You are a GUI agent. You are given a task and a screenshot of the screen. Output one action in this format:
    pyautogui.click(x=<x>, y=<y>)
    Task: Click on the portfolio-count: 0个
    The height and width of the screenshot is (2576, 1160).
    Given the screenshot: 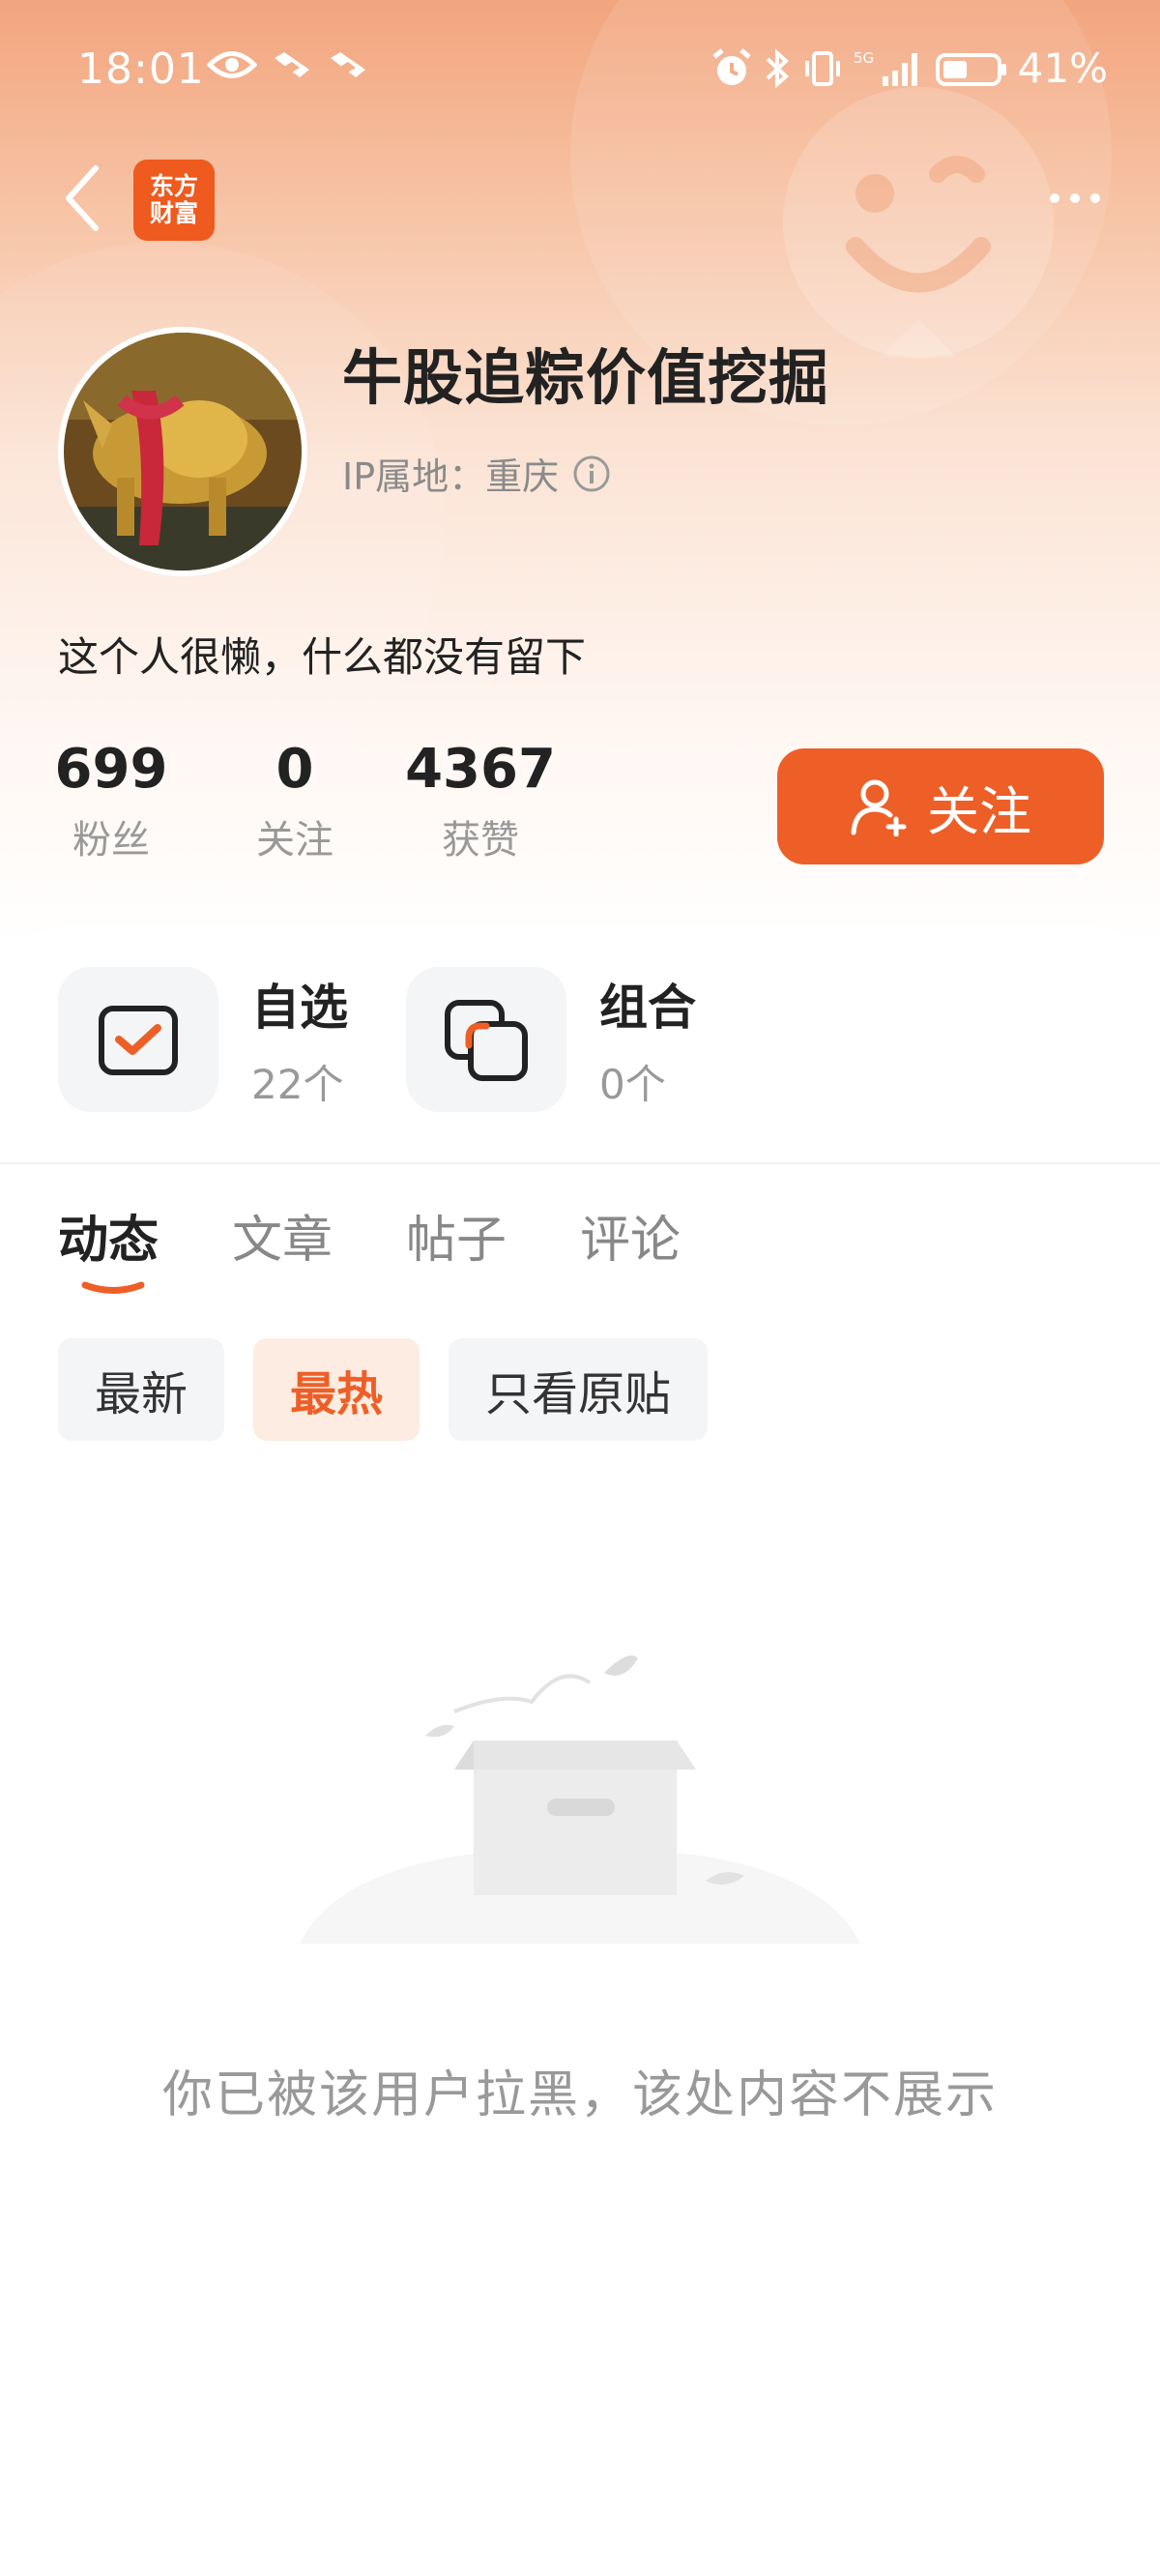 What is the action you would take?
    pyautogui.click(x=633, y=1084)
    